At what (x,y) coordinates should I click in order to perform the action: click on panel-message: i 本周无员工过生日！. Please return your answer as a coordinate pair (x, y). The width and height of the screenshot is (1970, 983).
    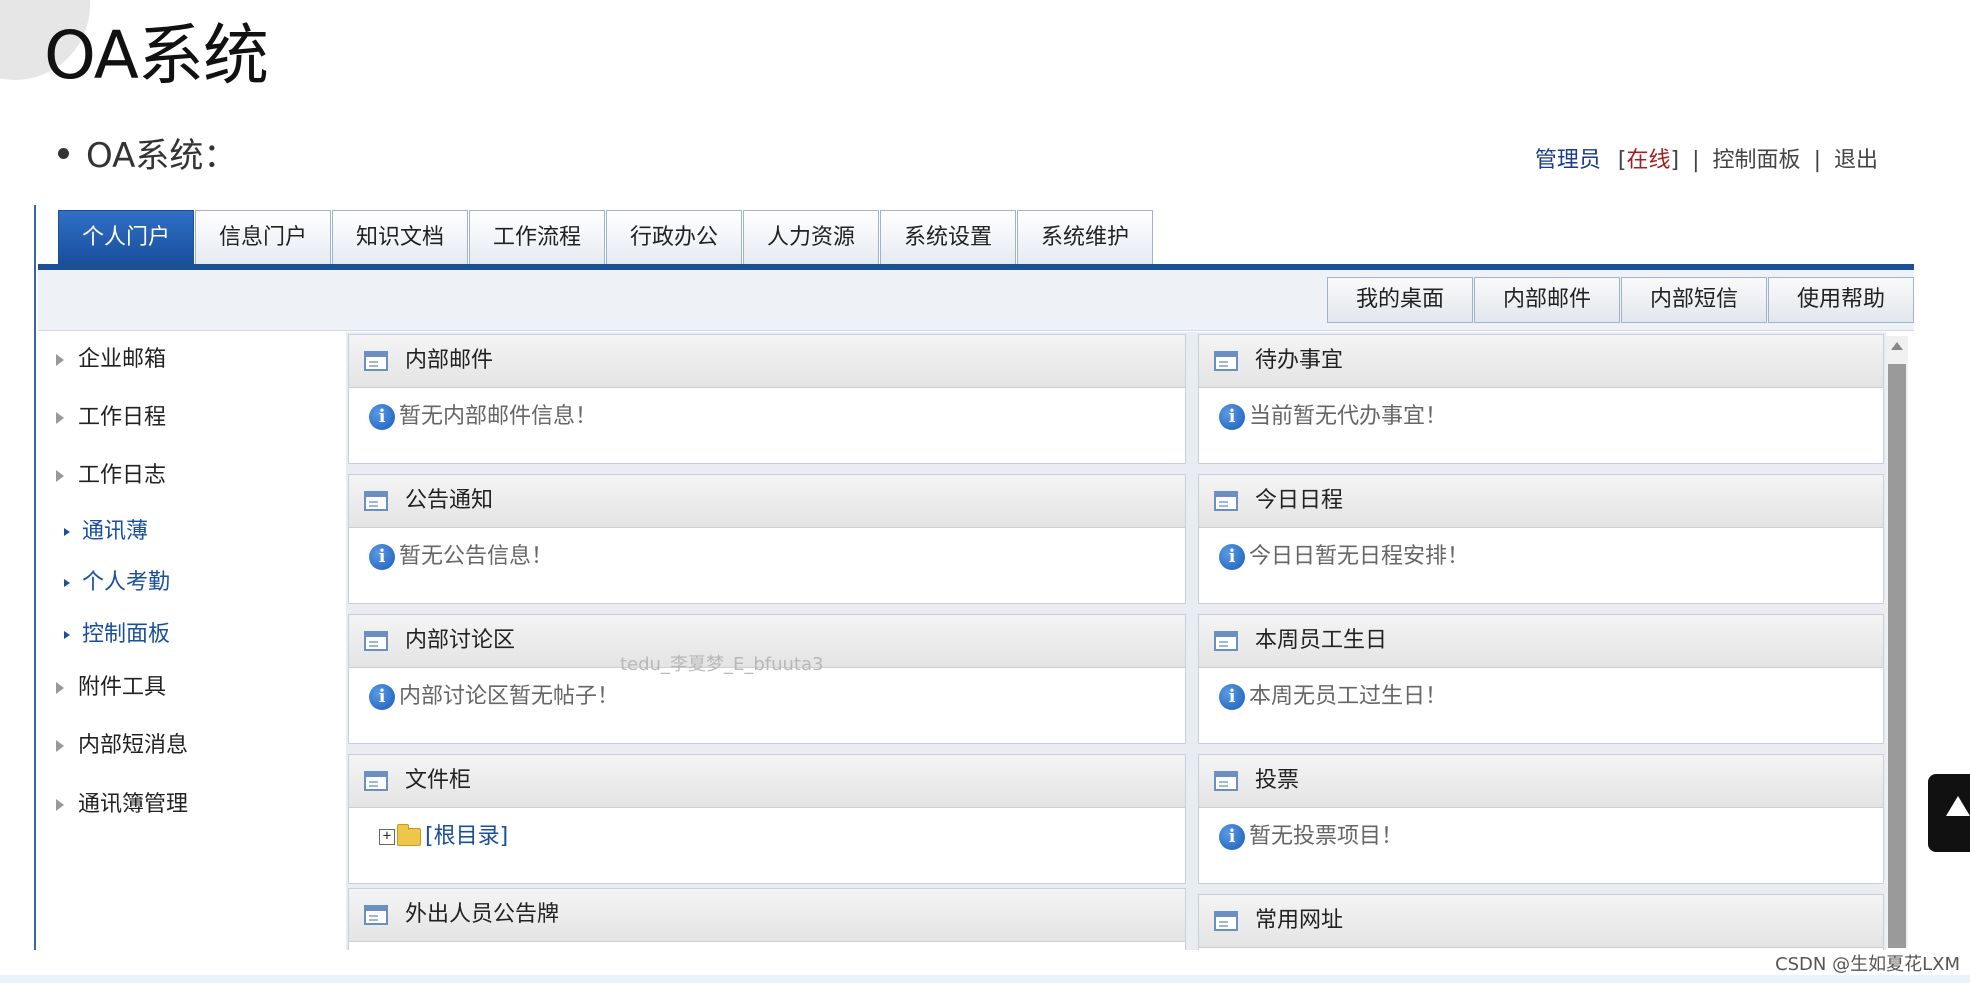
    Looking at the image, I should click on (1333, 697).